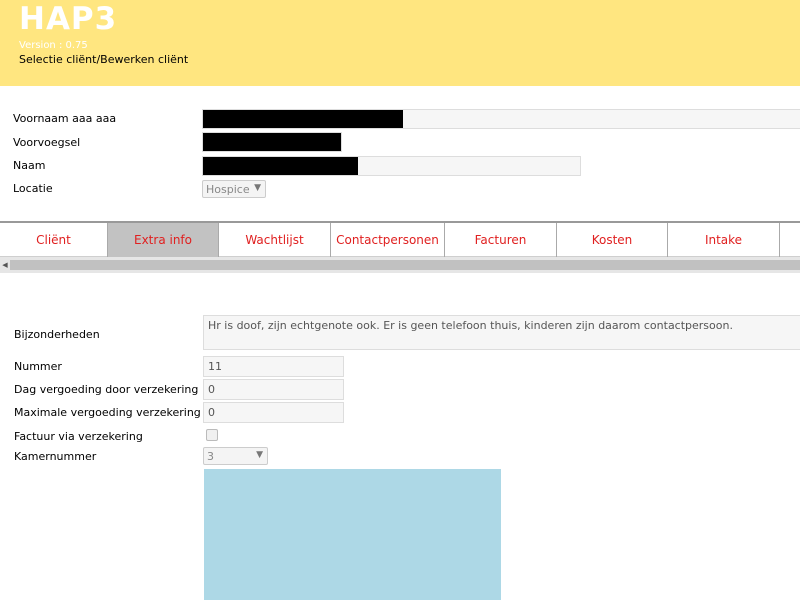 This screenshot has width=800, height=600. I want to click on tab-wachtlijst: Wachtlijst, so click(275, 240).